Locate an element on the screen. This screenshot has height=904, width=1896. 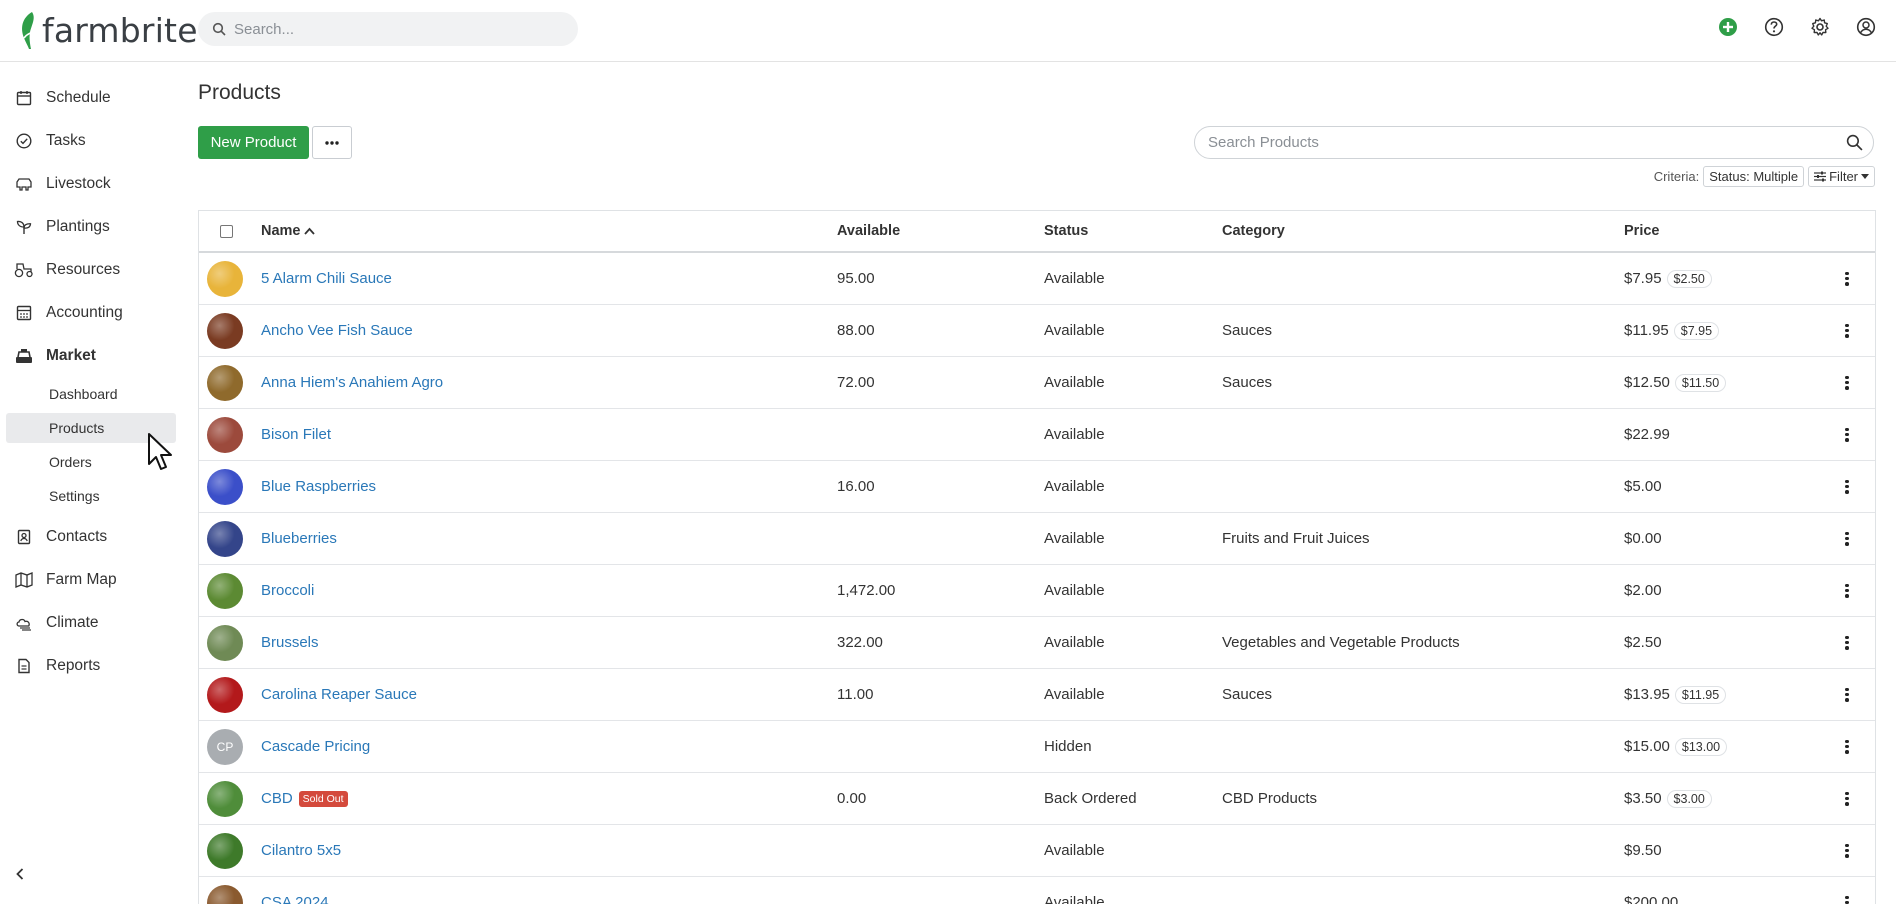
product-initials-avatar: CP is located at coordinates (225, 746).